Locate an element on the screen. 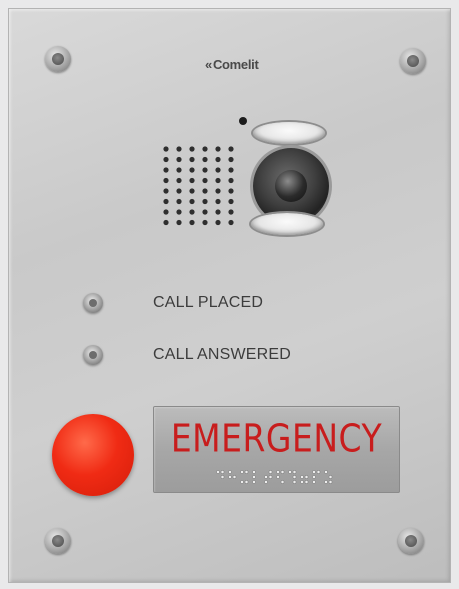 Image resolution: width=459 pixels, height=589 pixels. brand-logo: «Comelit is located at coordinates (232, 64).